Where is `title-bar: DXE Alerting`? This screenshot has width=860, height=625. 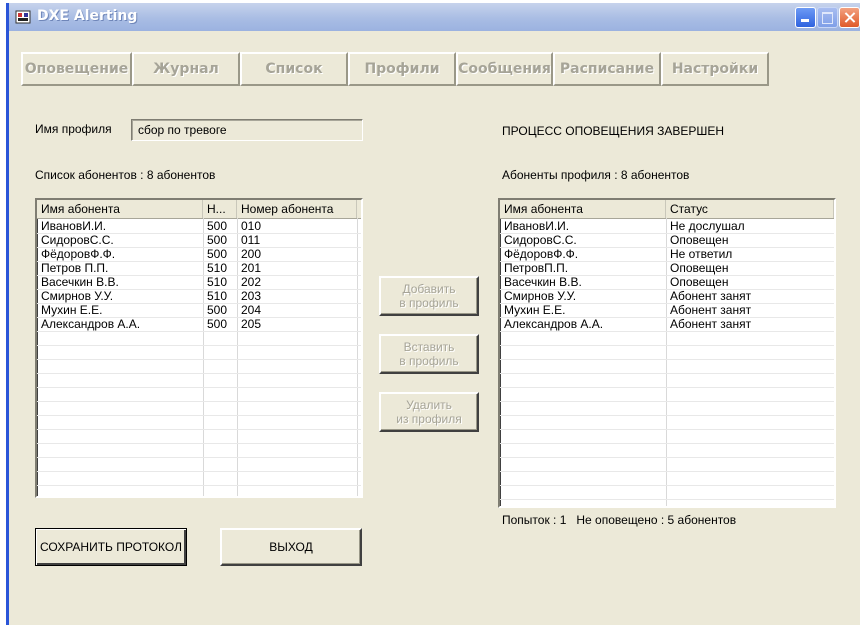 title-bar: DXE Alerting is located at coordinates (434, 17).